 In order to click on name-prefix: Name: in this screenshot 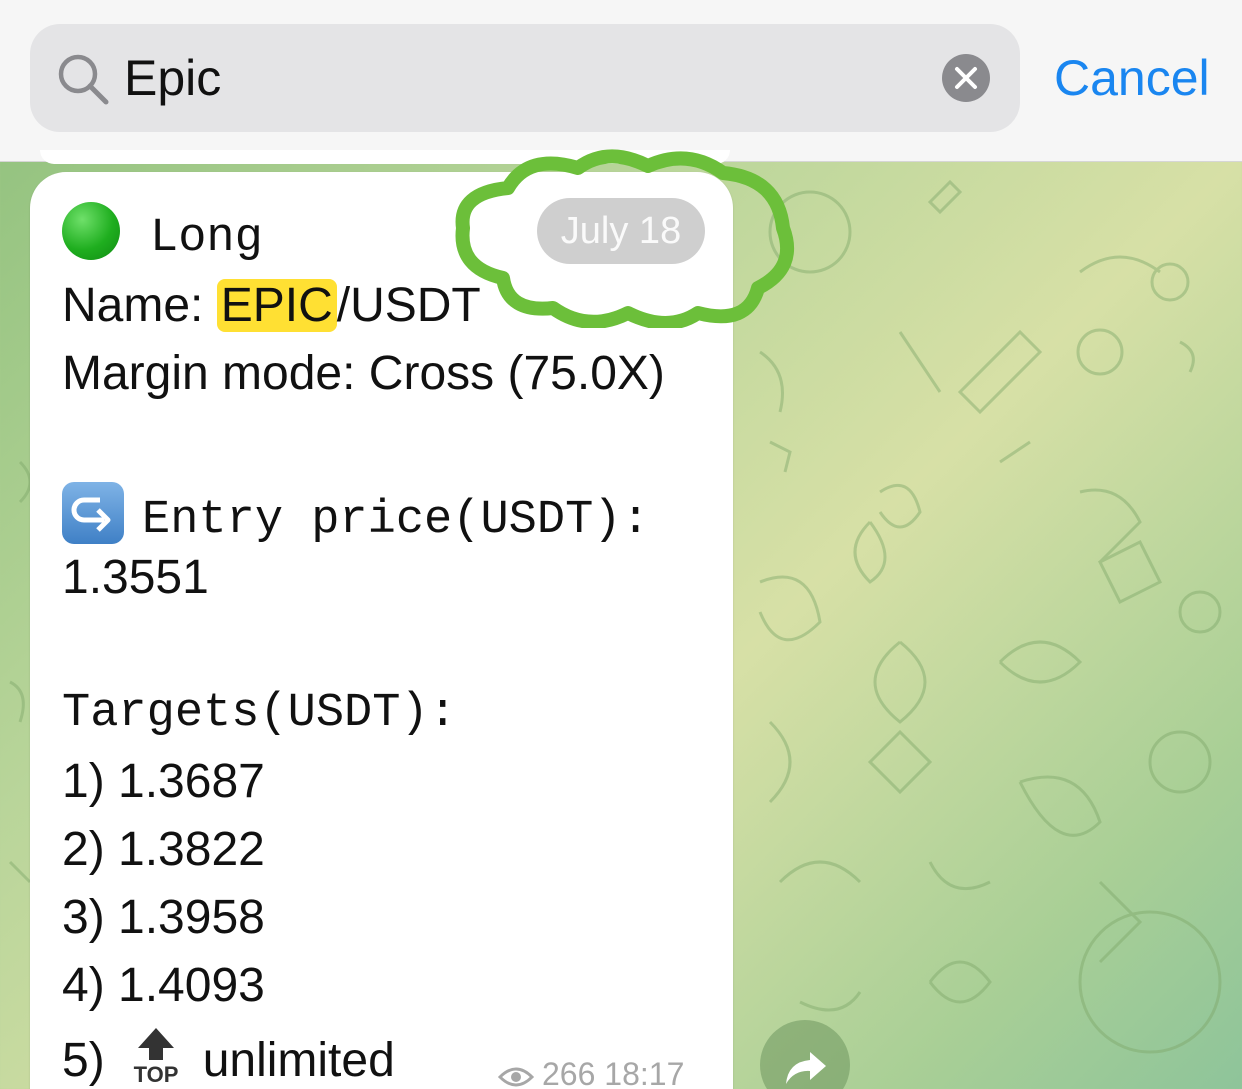, I will do `click(139, 305)`.